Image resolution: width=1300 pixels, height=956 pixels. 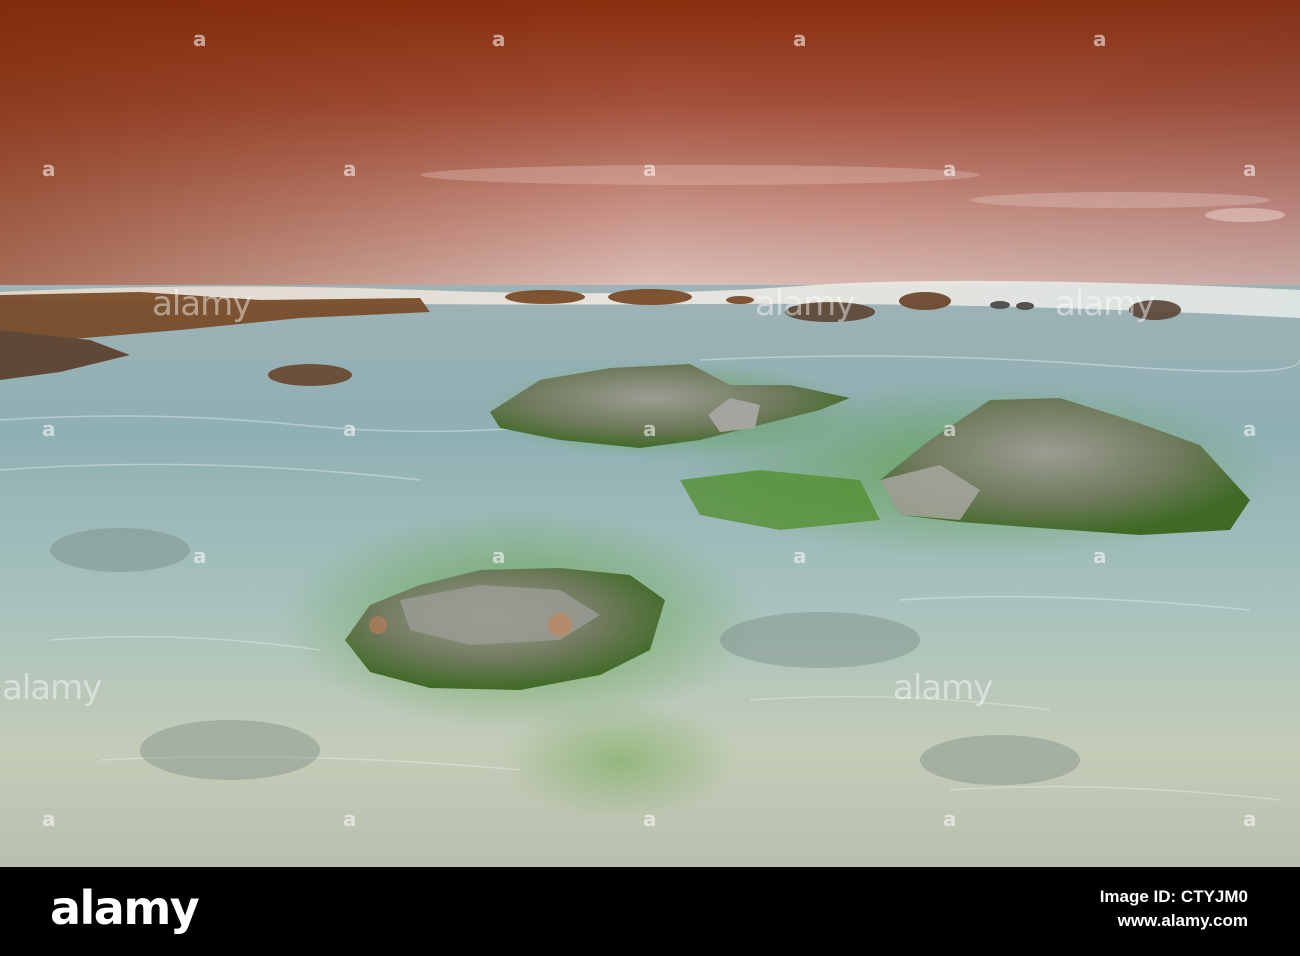 What do you see at coordinates (1173, 896) in the screenshot?
I see `image-id: Image ID: CTYJM0` at bounding box center [1173, 896].